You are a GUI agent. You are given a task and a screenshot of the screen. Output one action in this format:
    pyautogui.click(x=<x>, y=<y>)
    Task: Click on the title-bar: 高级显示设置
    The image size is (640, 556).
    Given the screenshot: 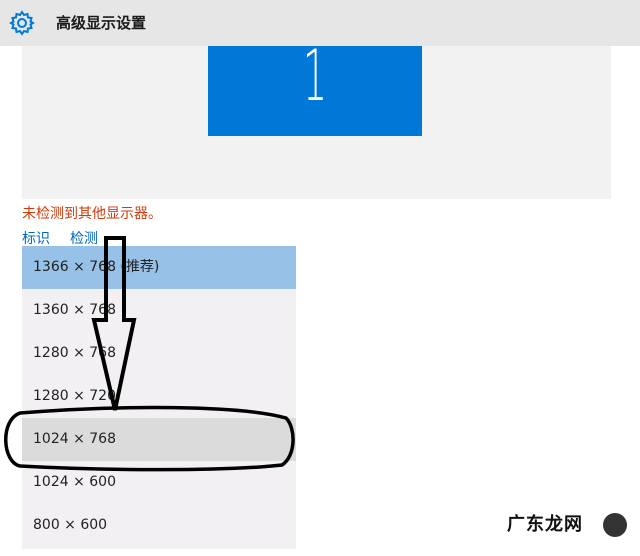 What is the action you would take?
    pyautogui.click(x=320, y=23)
    